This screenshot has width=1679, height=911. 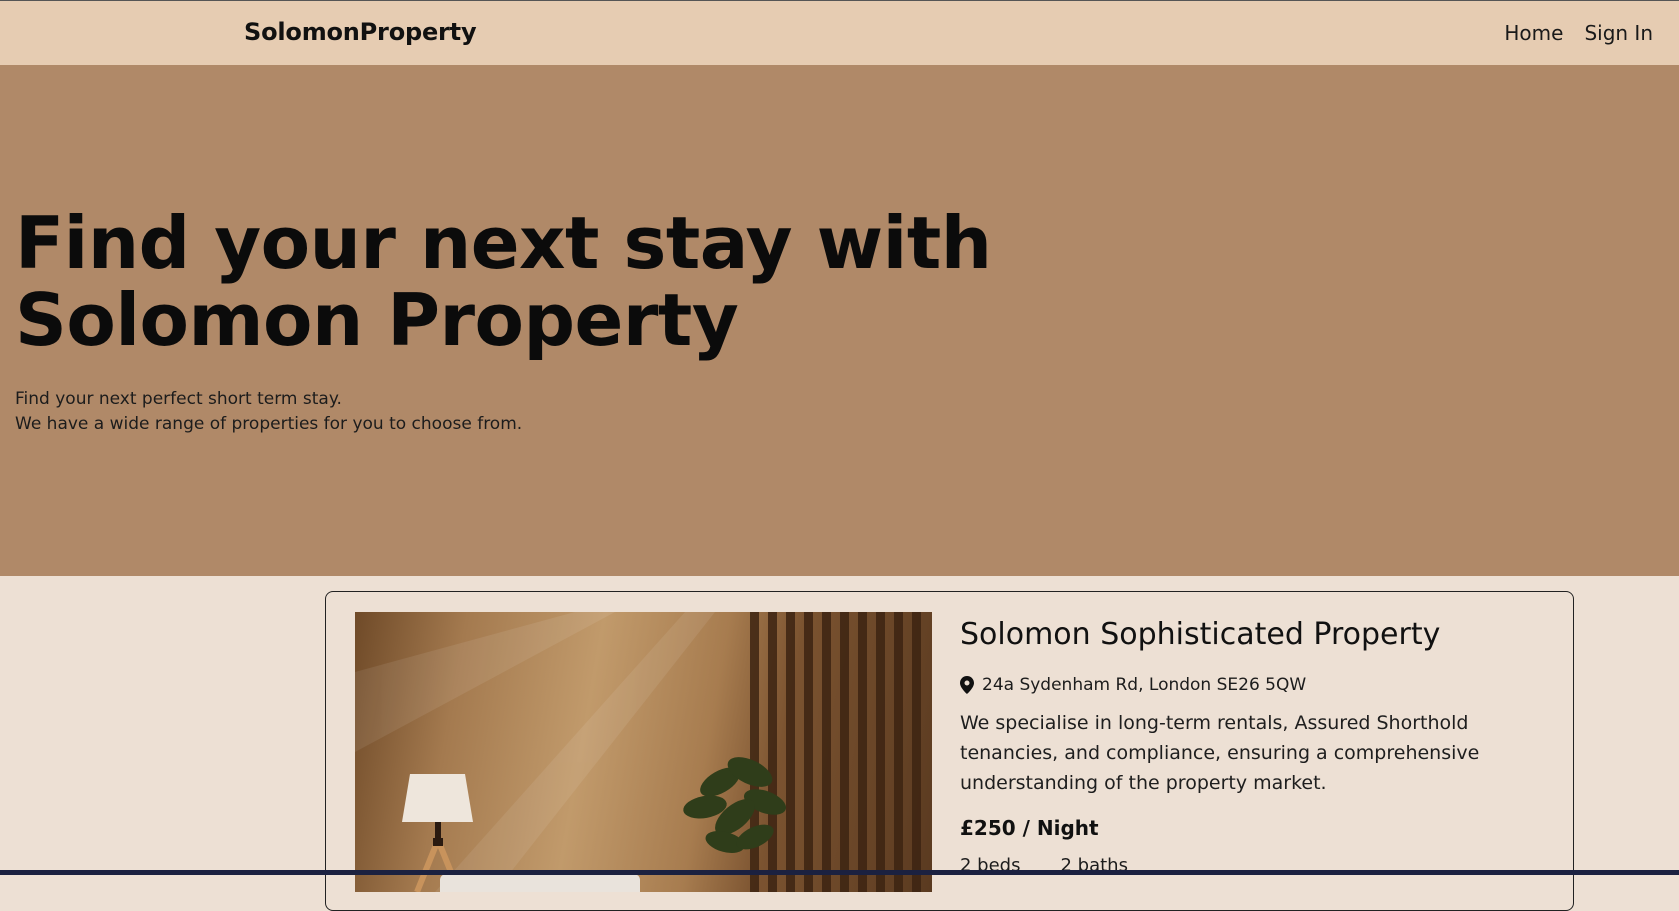 I want to click on property-address-text: 24a Sydenham Rd, London SE26 5QW, so click(x=1144, y=685).